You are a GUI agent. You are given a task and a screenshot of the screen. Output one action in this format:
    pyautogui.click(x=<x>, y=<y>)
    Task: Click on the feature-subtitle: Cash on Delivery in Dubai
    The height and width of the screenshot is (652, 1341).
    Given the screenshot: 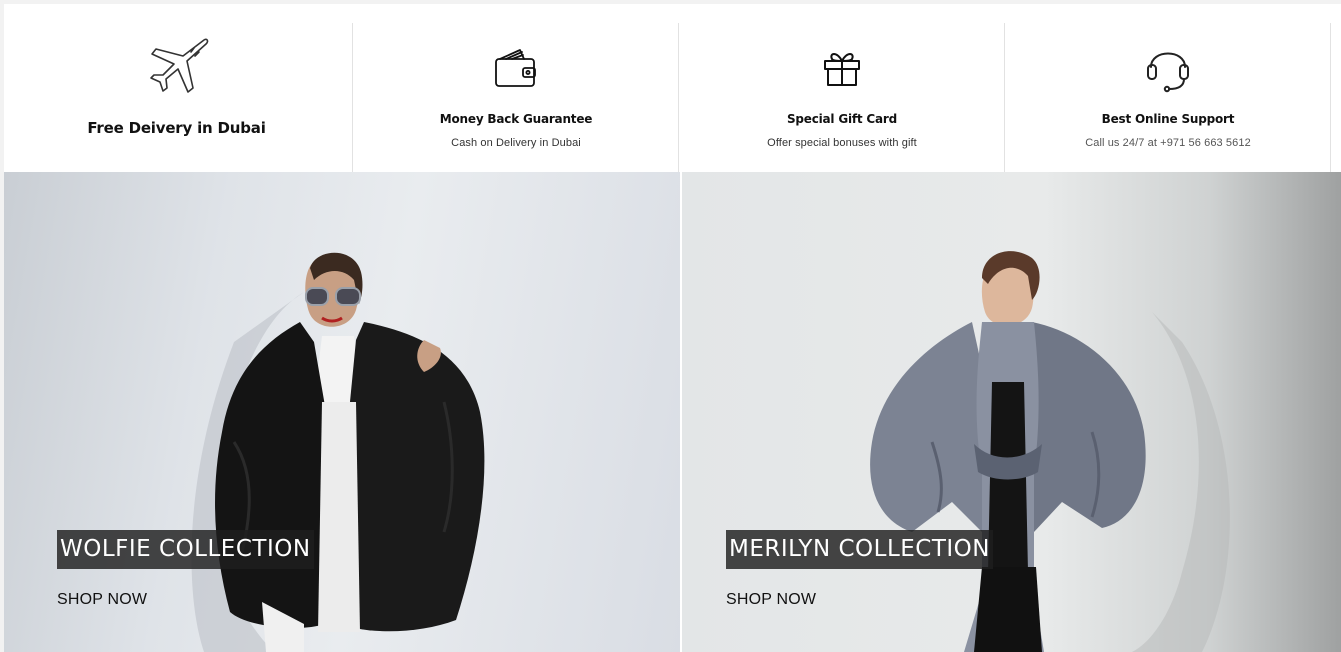 What is the action you would take?
    pyautogui.click(x=516, y=143)
    